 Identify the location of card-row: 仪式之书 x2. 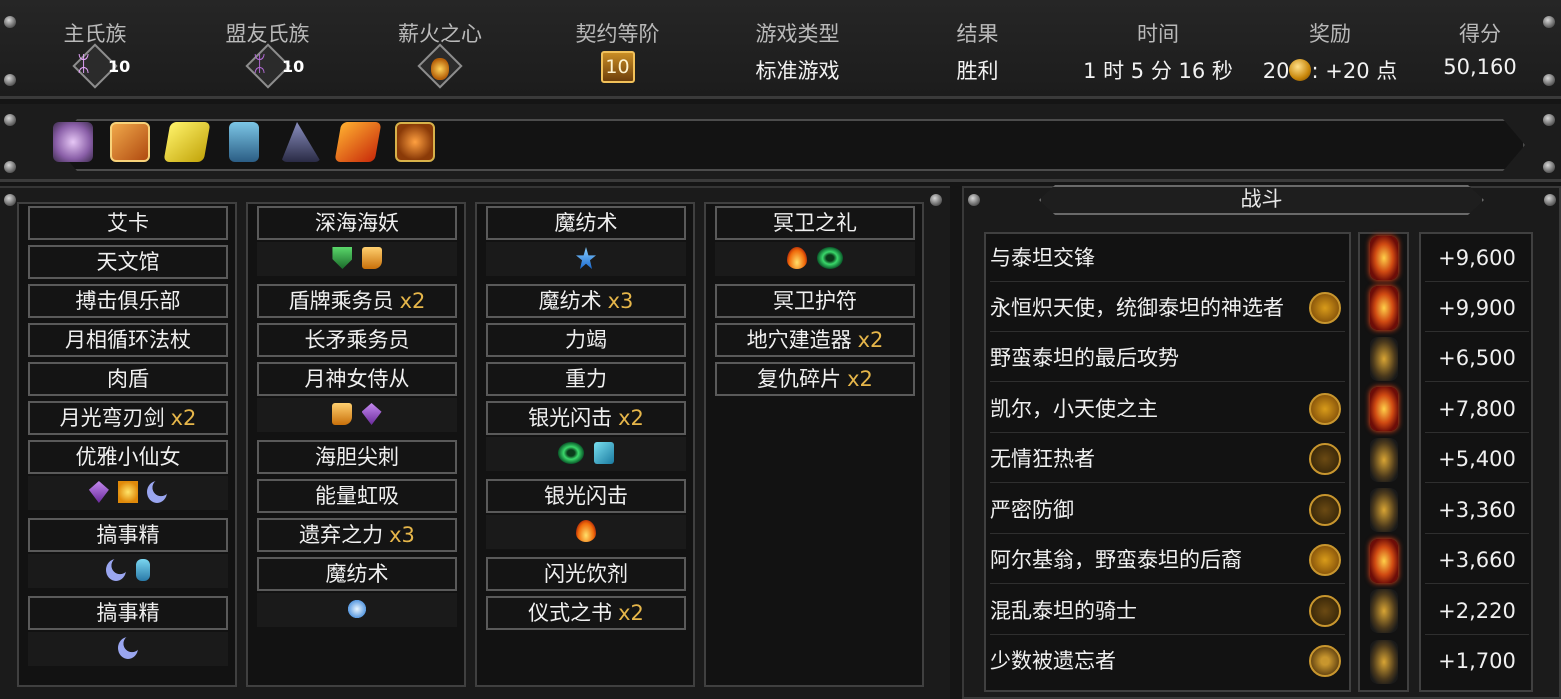
(586, 613).